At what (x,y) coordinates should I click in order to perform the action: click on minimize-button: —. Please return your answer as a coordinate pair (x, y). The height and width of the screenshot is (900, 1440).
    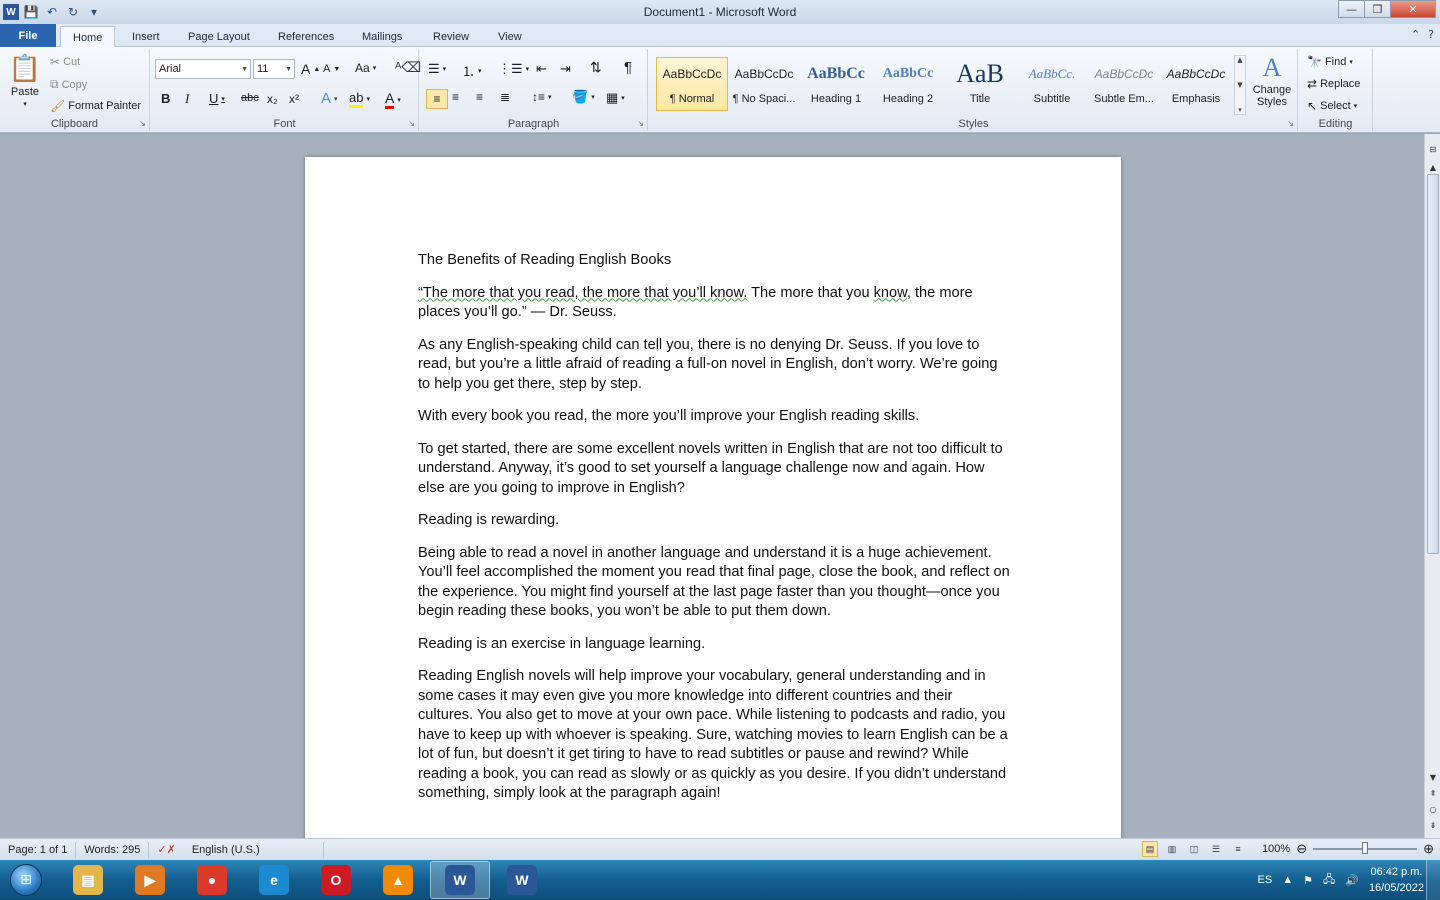
    Looking at the image, I should click on (1351, 9).